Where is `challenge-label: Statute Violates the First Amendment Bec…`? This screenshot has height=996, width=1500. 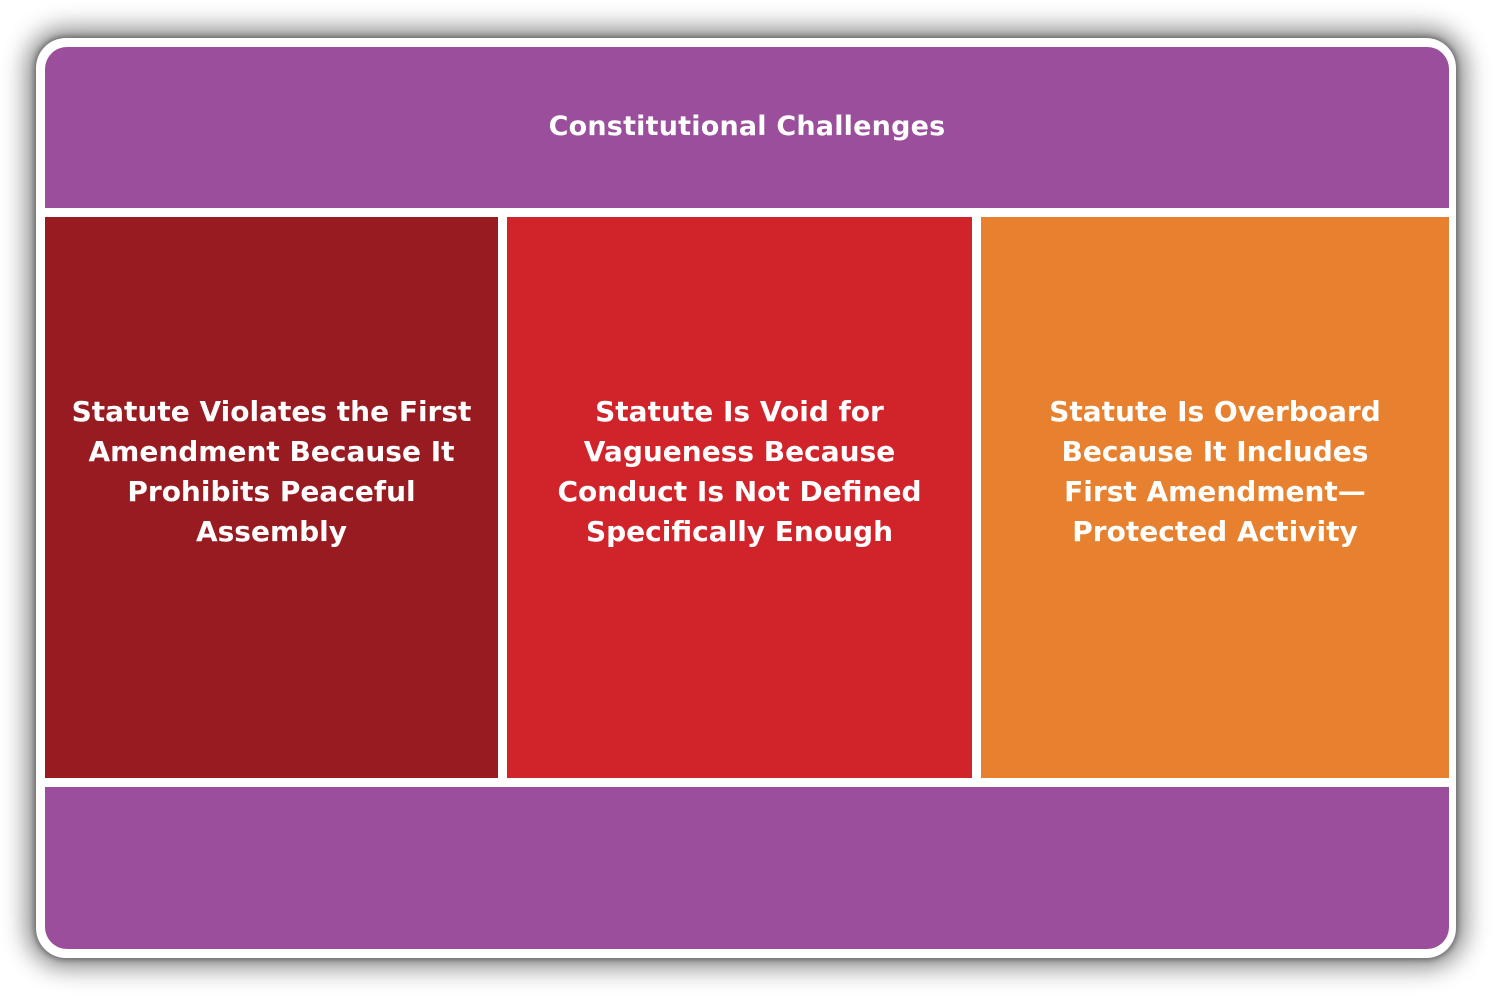
challenge-label: Statute Violates the First Amendment Bec… is located at coordinates (271, 471).